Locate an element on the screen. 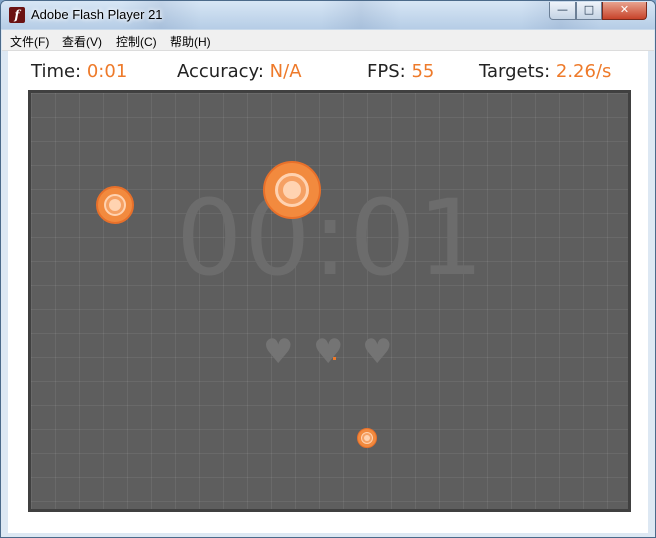  hud-time: Time: 0:01 is located at coordinates (79, 71).